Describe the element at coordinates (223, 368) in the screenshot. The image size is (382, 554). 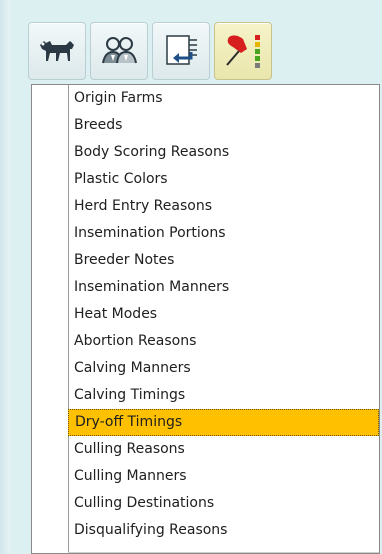
I see `list-item: Calving Manners` at that location.